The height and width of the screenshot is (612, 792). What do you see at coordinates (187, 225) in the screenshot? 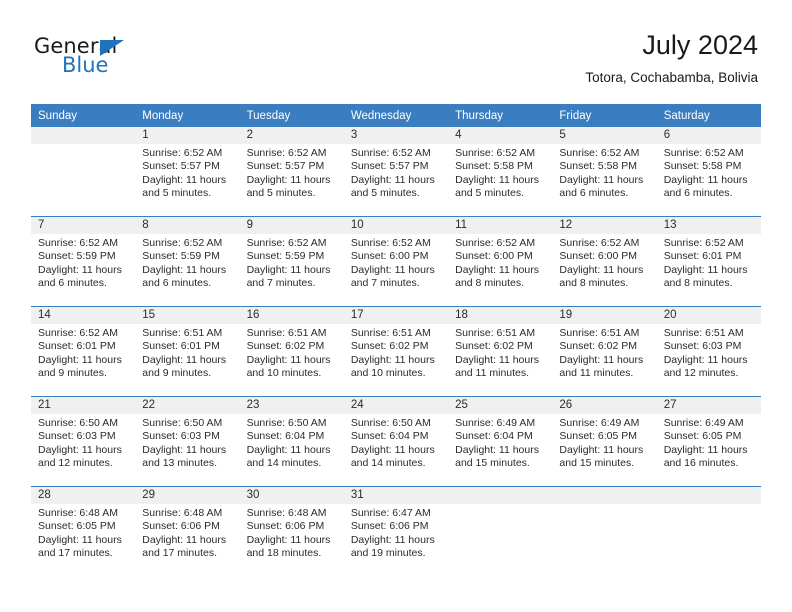
I see `day-number: 8` at bounding box center [187, 225].